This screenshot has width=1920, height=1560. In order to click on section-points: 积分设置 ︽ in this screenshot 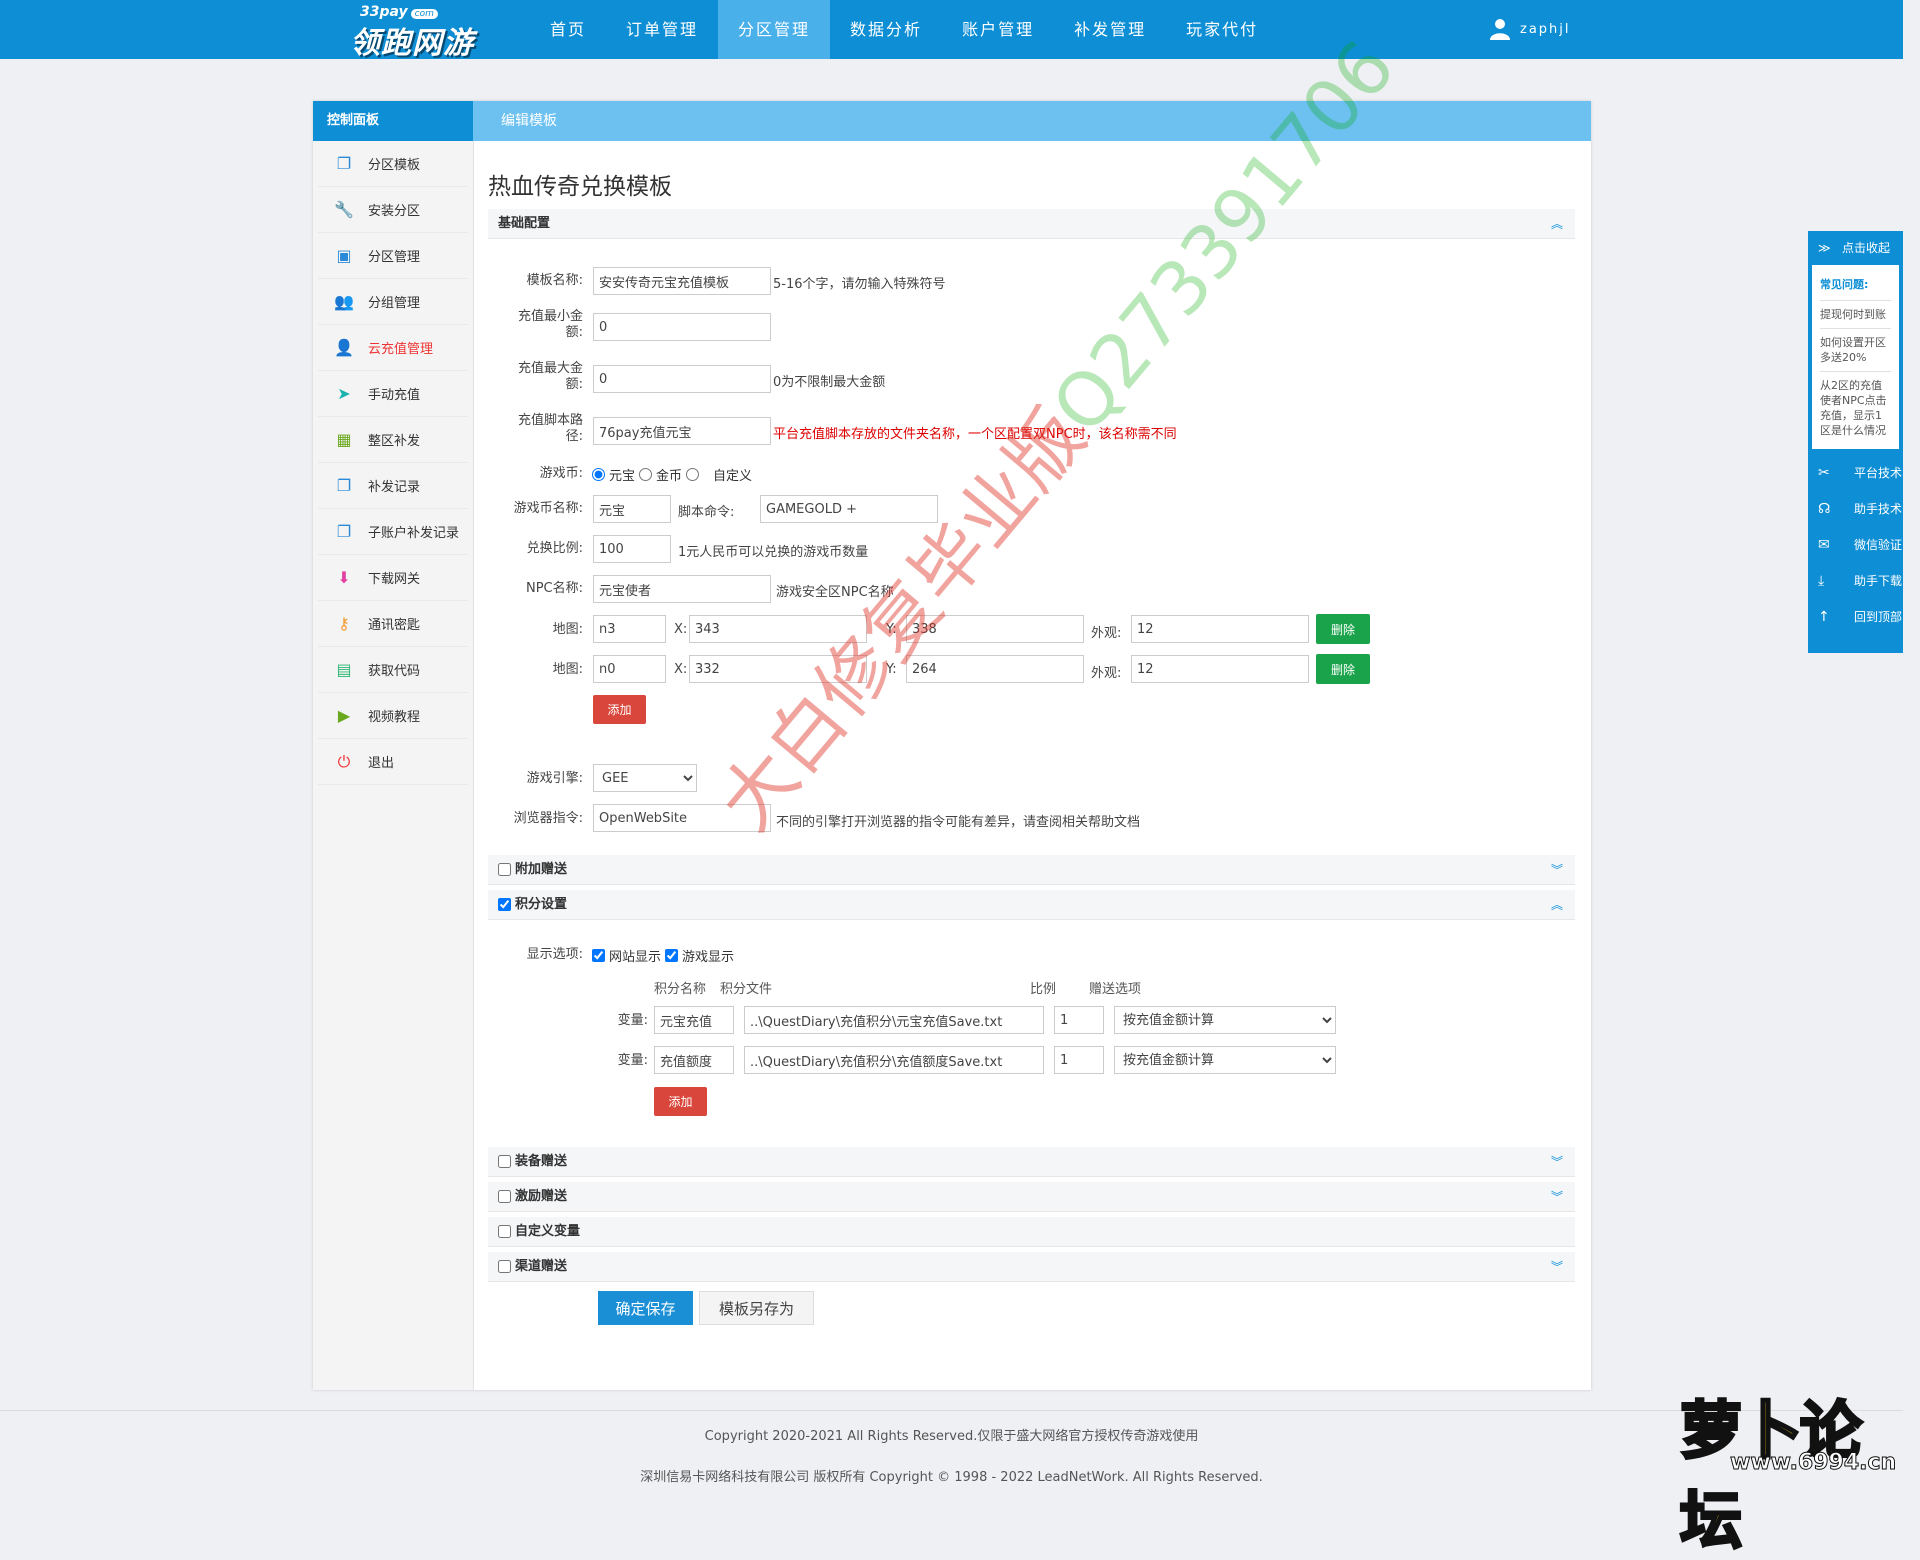, I will do `click(1031, 905)`.